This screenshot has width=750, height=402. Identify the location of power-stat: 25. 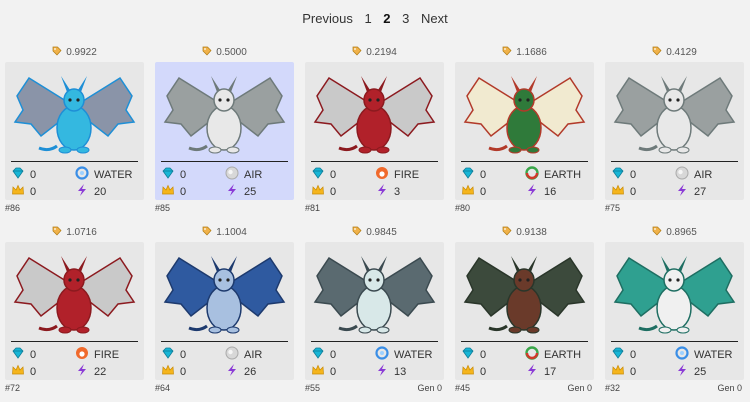
(240, 191).